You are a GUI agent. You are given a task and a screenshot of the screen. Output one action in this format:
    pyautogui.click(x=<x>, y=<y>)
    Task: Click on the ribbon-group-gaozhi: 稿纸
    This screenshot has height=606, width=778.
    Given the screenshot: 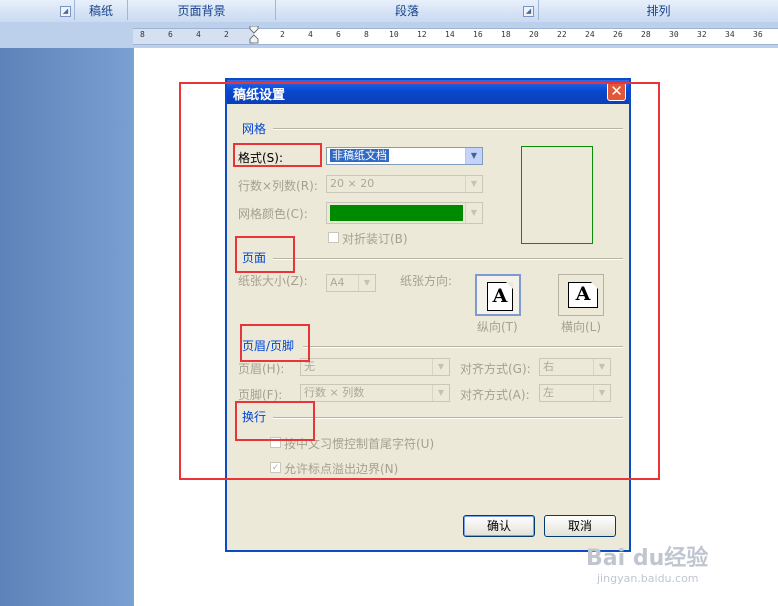 What is the action you would take?
    pyautogui.click(x=101, y=10)
    